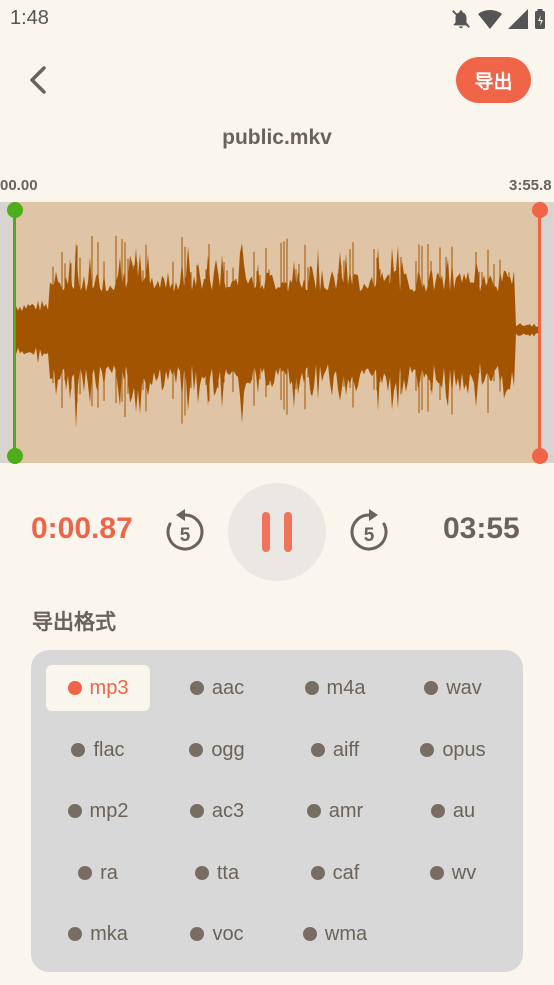 The height and width of the screenshot is (985, 554). Describe the element at coordinates (98, 873) in the screenshot. I see `format-option-ra: ra` at that location.